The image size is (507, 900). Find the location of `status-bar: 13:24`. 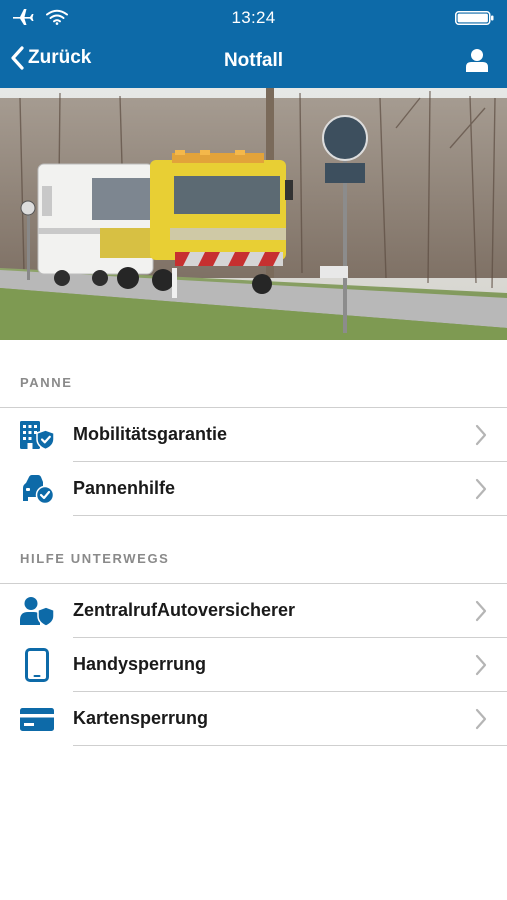

status-bar: 13:24 is located at coordinates (253, 18).